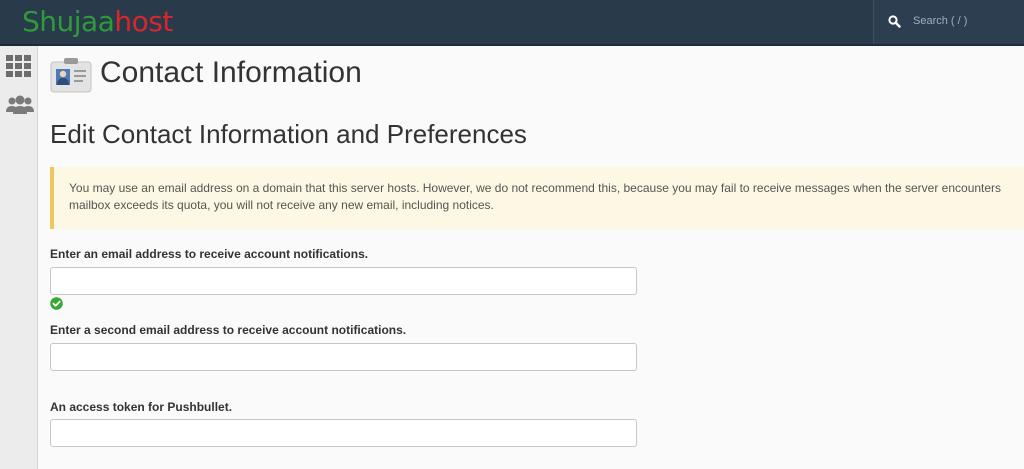  Describe the element at coordinates (231, 72) in the screenshot. I see `page-title: Contact Information` at that location.